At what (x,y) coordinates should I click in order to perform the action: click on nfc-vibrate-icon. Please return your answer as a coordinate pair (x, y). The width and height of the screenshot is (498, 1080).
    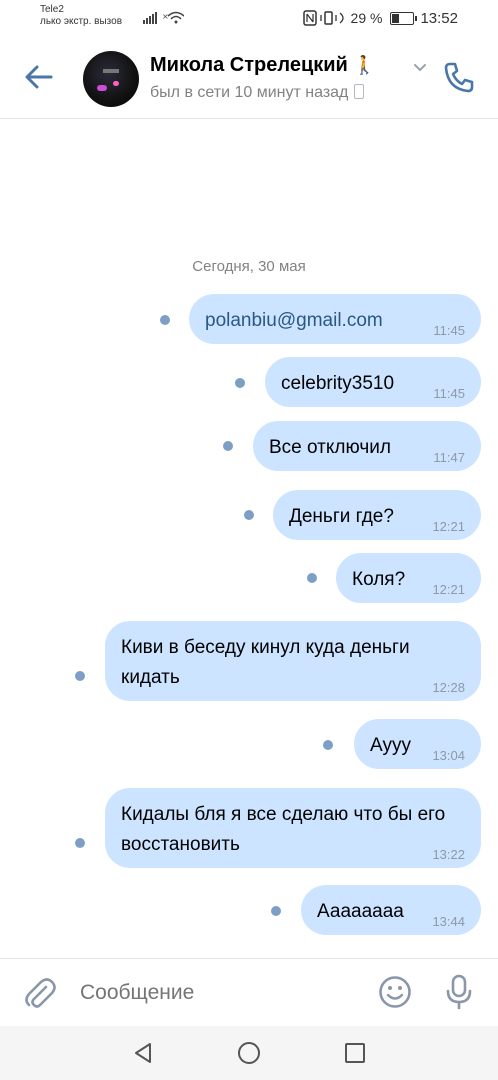
    Looking at the image, I should click on (323, 18).